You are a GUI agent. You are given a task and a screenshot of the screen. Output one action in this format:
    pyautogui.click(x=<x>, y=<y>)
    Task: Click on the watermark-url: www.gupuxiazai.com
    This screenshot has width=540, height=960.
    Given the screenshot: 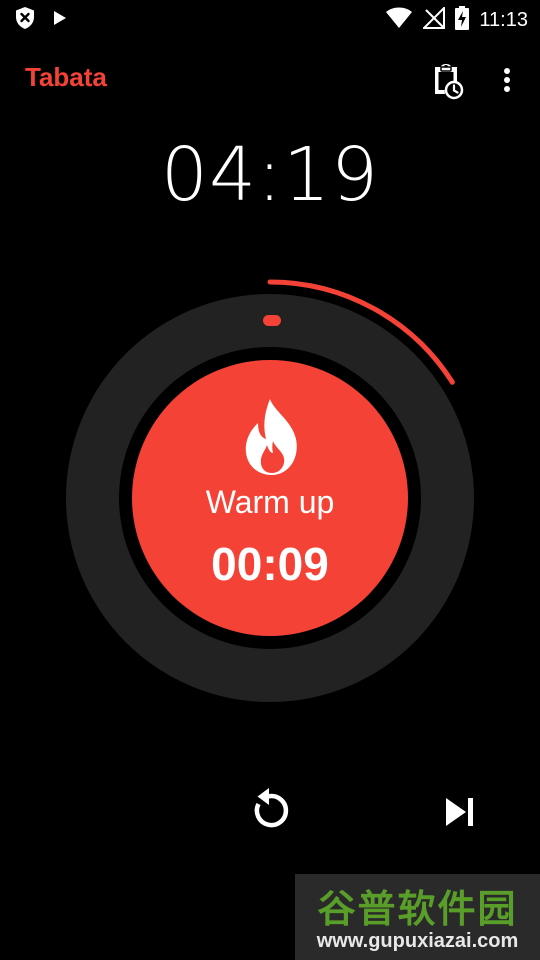 What is the action you would take?
    pyautogui.click(x=417, y=941)
    